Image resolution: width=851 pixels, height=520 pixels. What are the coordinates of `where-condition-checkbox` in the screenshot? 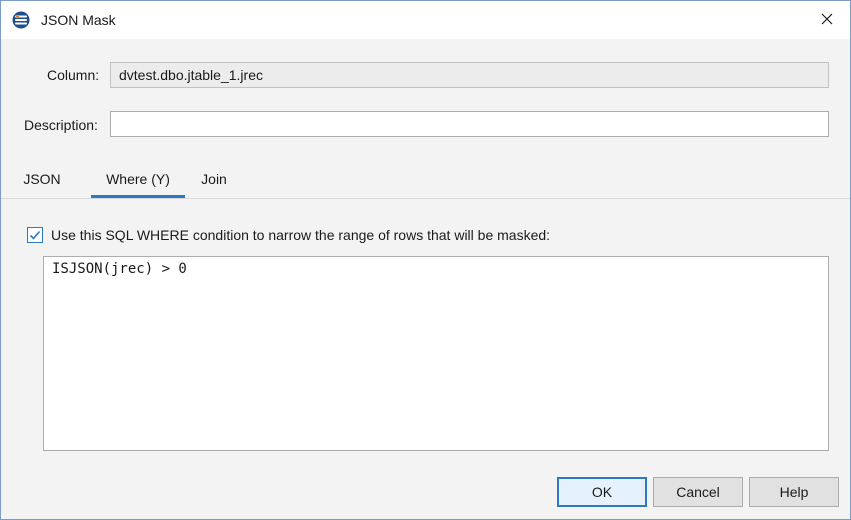 It's located at (35, 235).